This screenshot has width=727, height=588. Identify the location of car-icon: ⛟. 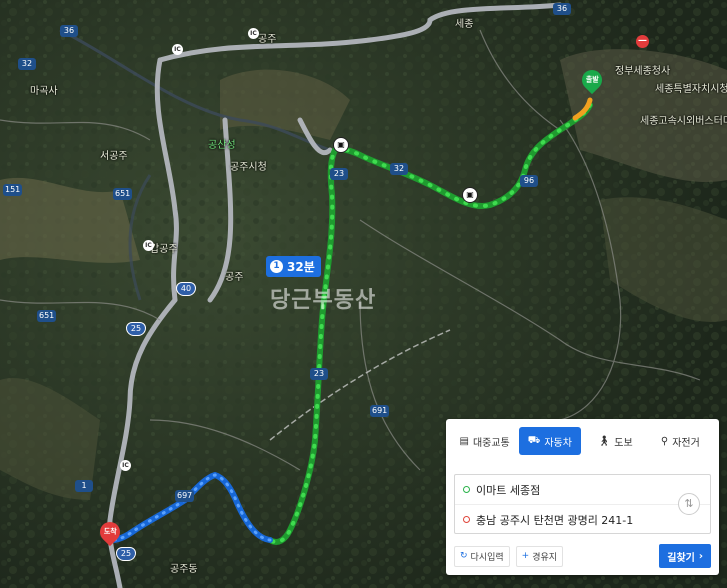
(534, 440).